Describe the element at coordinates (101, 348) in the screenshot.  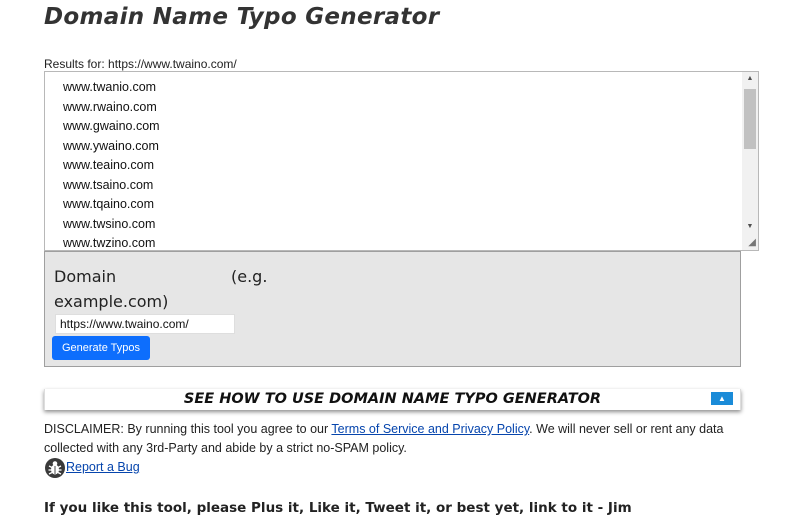
I see `generate-typos-button: Generate Typos` at that location.